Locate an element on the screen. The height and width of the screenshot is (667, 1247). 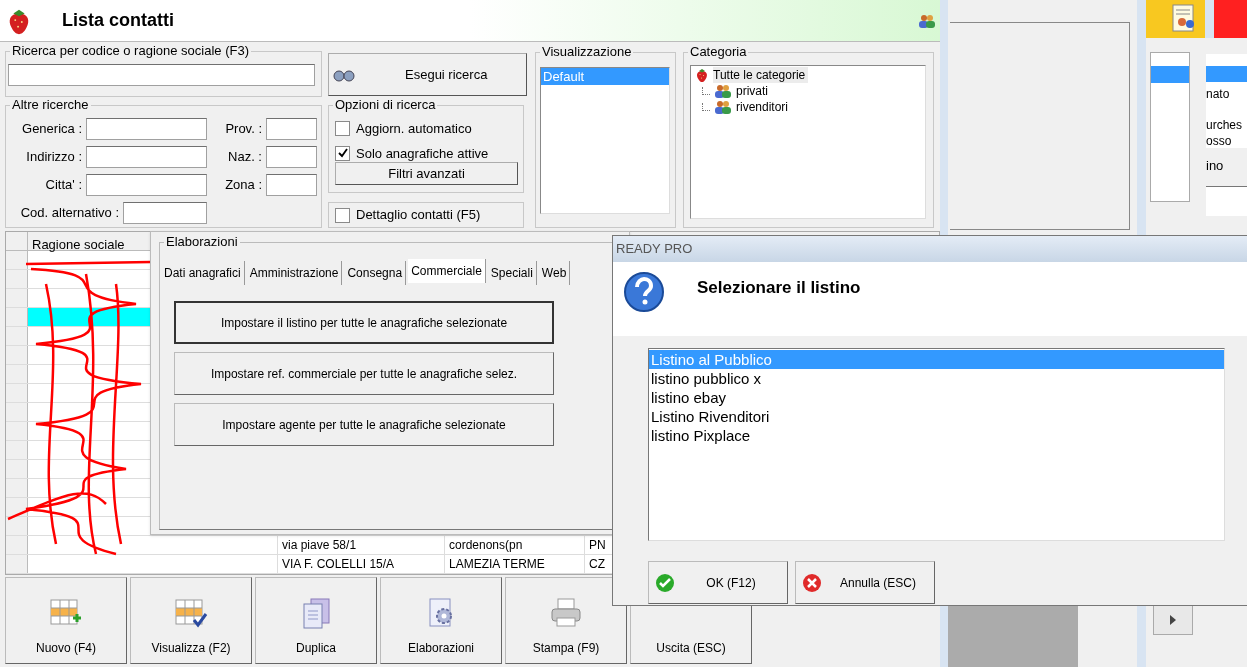
printer-icon is located at coordinates (566, 613).